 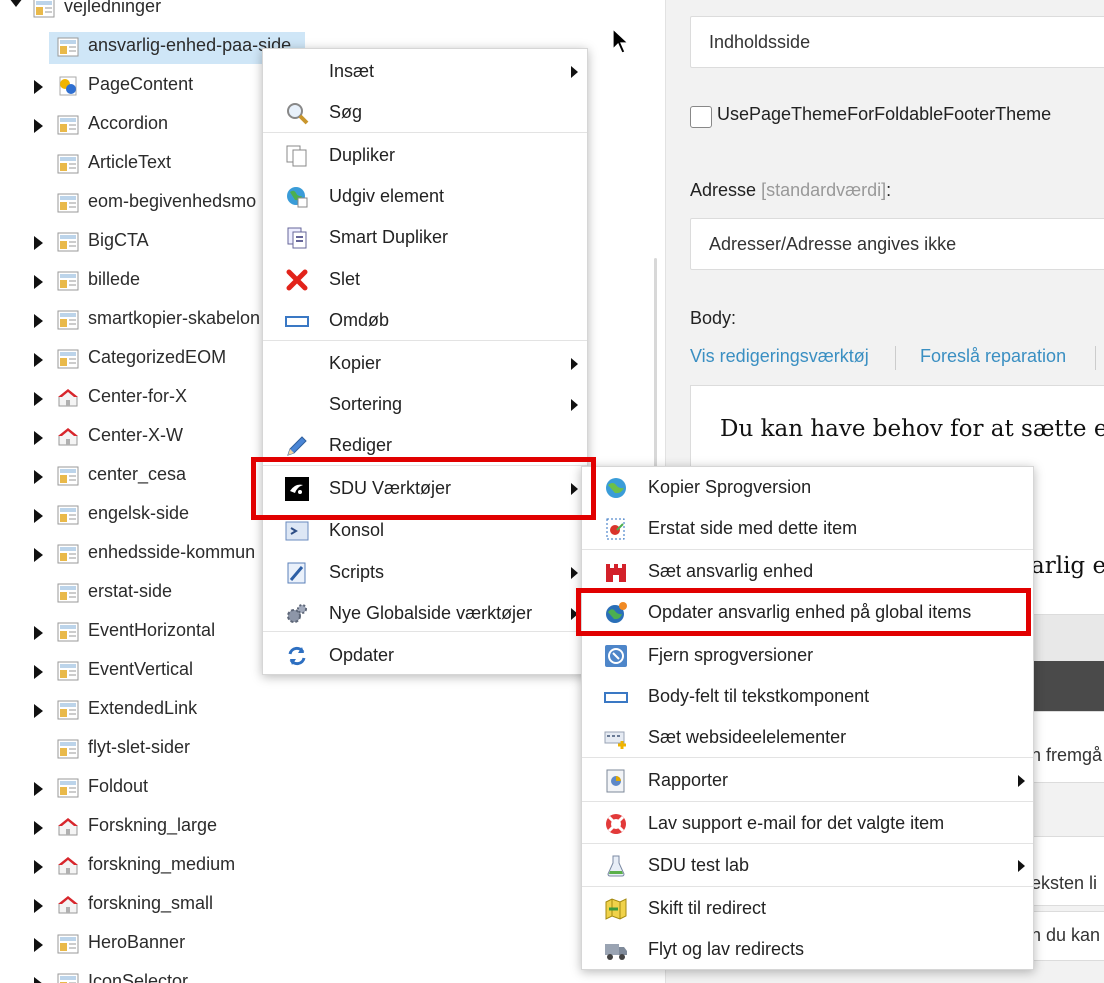 What do you see at coordinates (425, 320) in the screenshot?
I see `menu-item-omdøb: Omdøb` at bounding box center [425, 320].